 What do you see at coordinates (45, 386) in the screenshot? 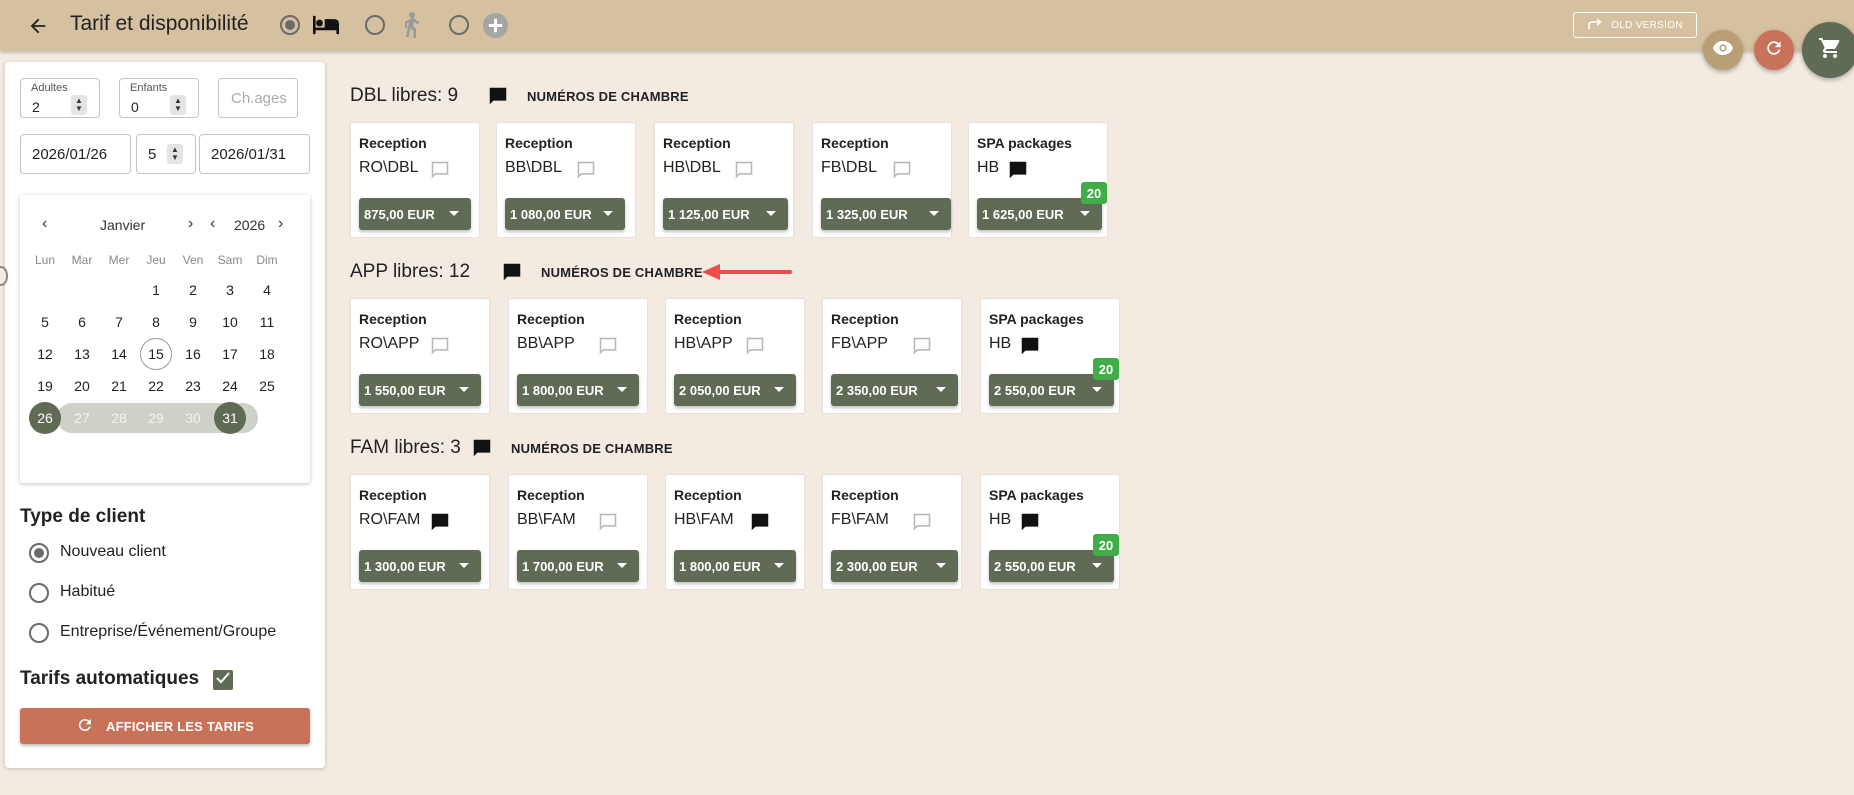
I see `calendar-day: 19` at bounding box center [45, 386].